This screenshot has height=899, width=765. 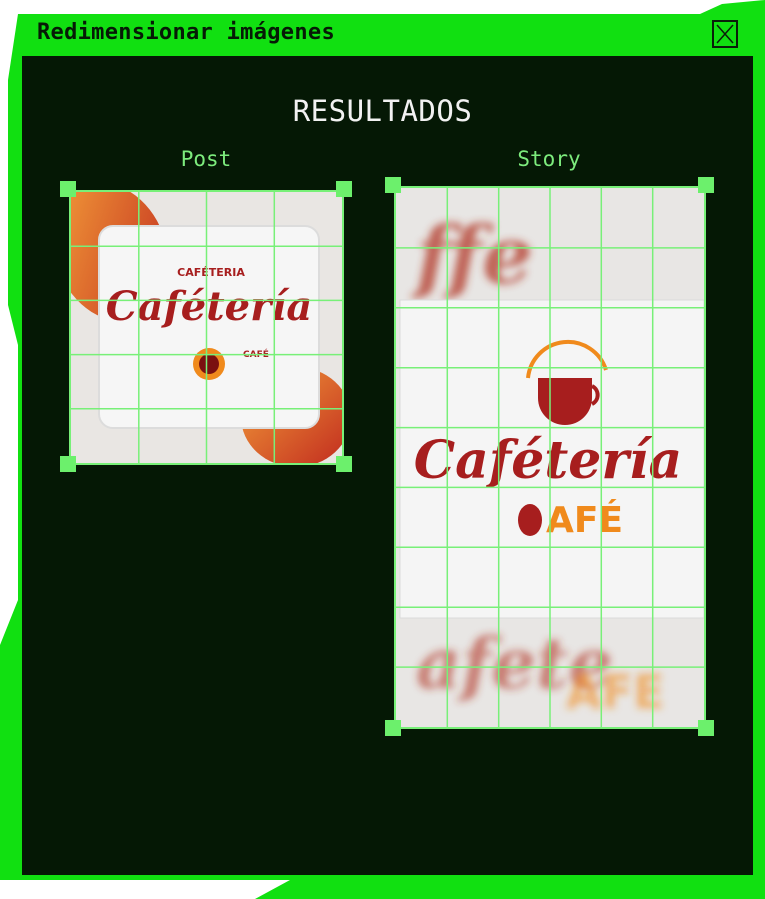 I want to click on results-heading: RESULTADOS, so click(x=382, y=111).